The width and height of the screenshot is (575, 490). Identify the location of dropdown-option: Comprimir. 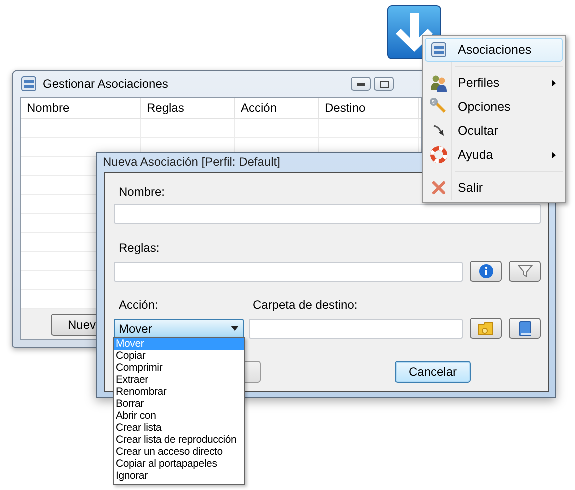
(179, 368).